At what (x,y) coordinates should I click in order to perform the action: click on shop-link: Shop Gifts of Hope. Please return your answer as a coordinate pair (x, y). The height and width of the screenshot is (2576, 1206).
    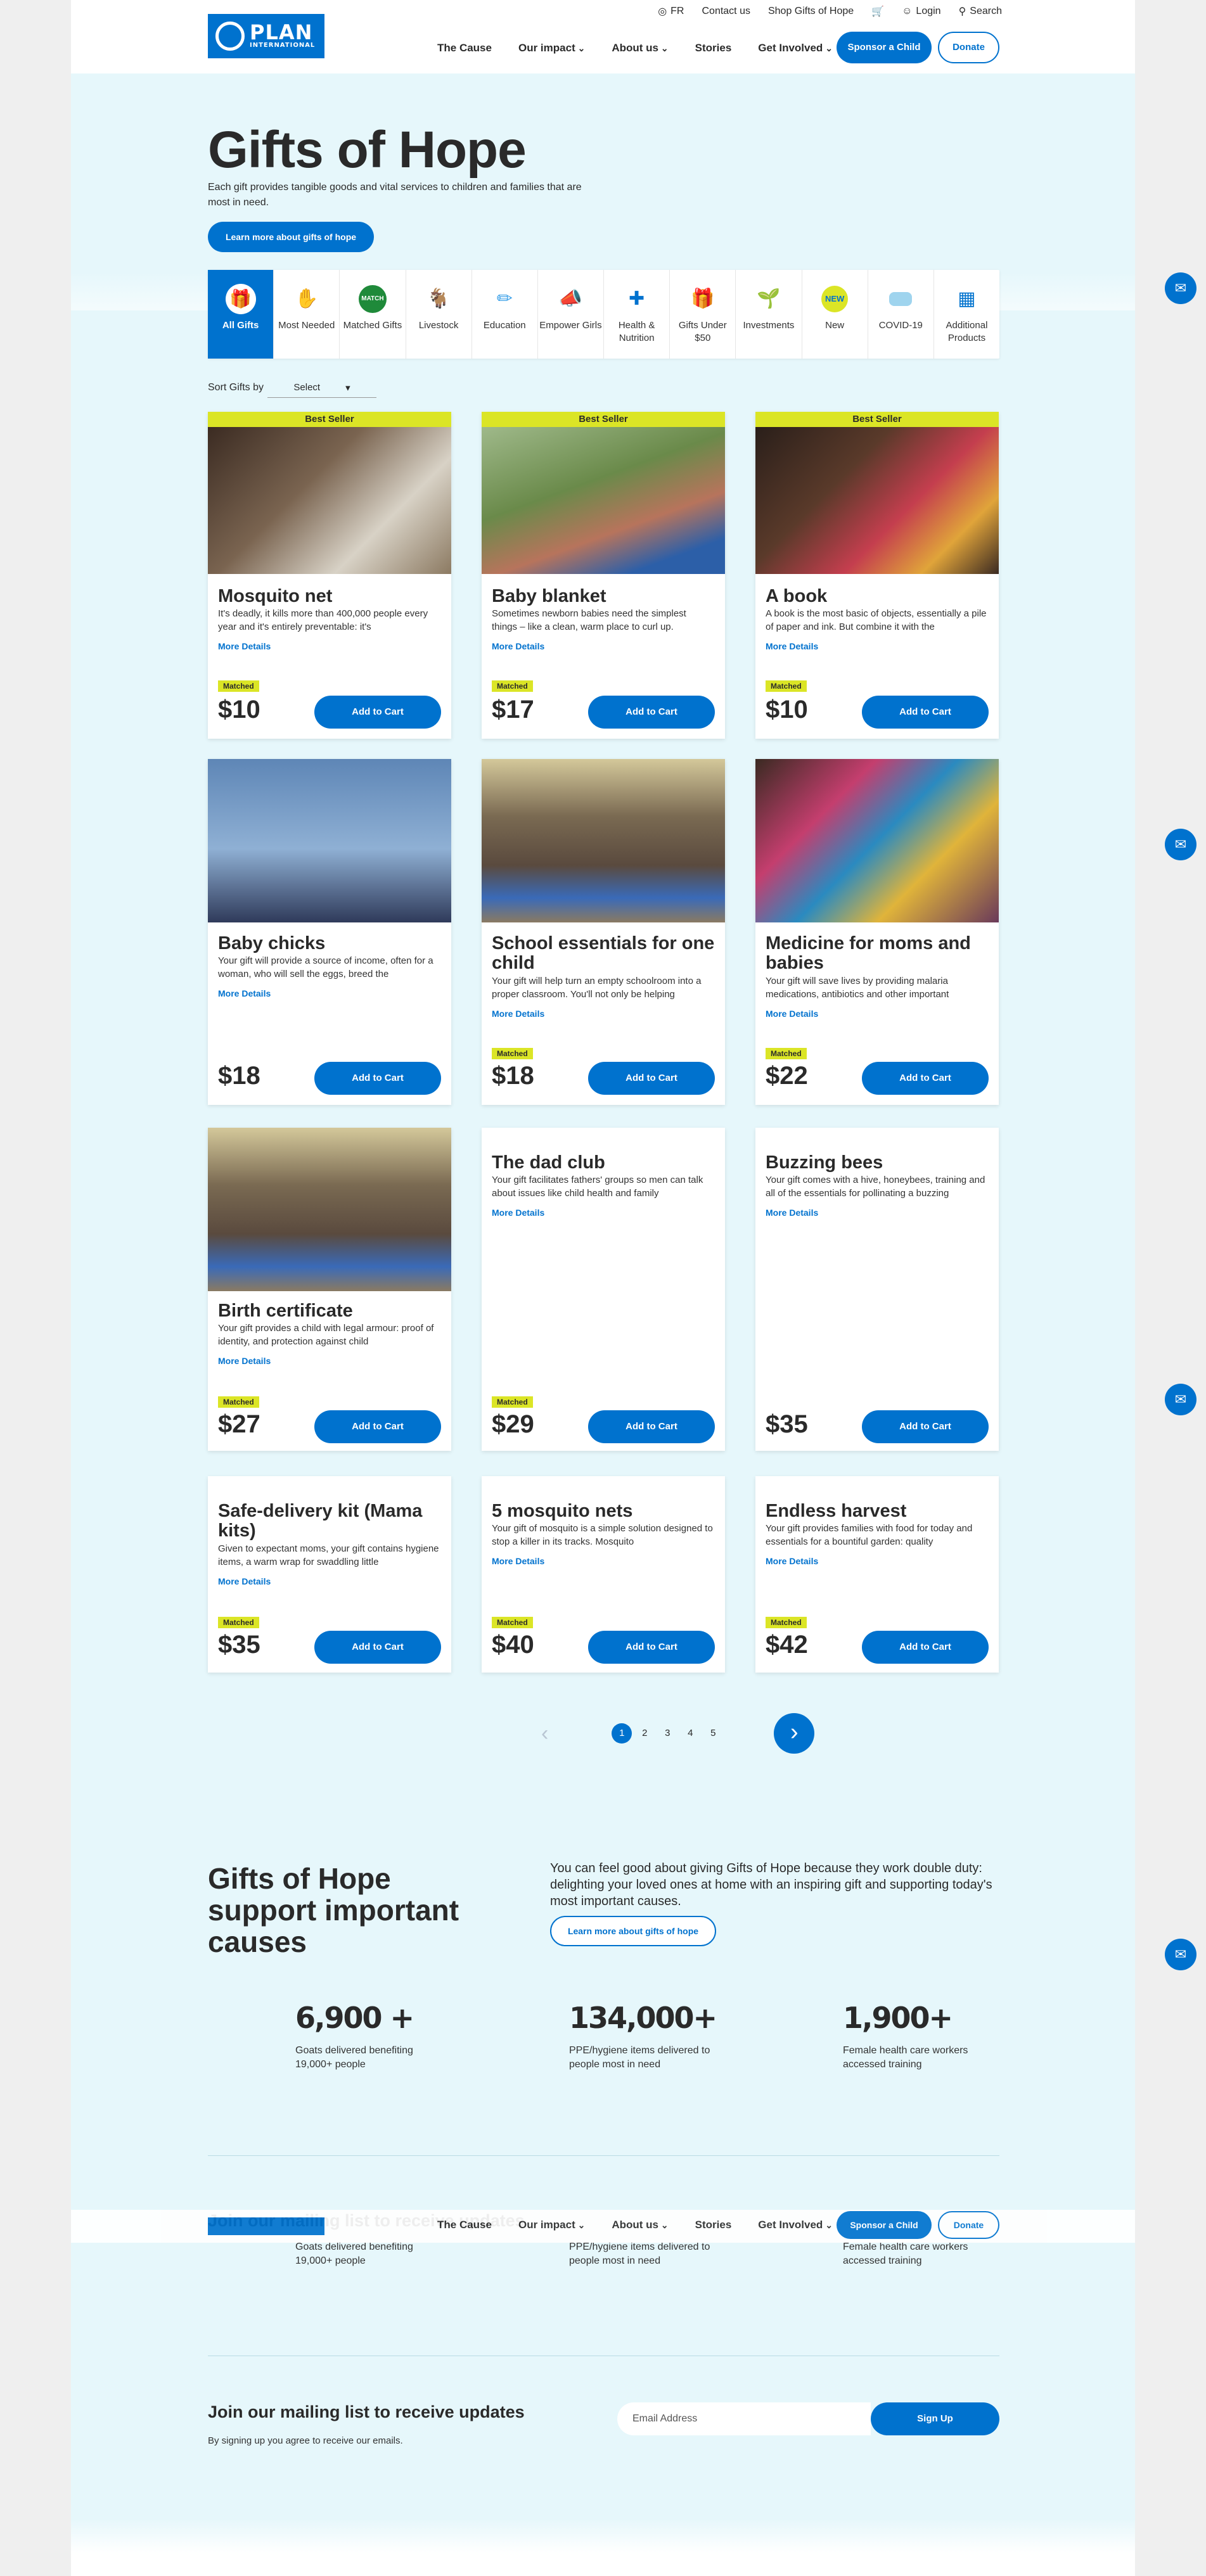
    Looking at the image, I should click on (811, 12).